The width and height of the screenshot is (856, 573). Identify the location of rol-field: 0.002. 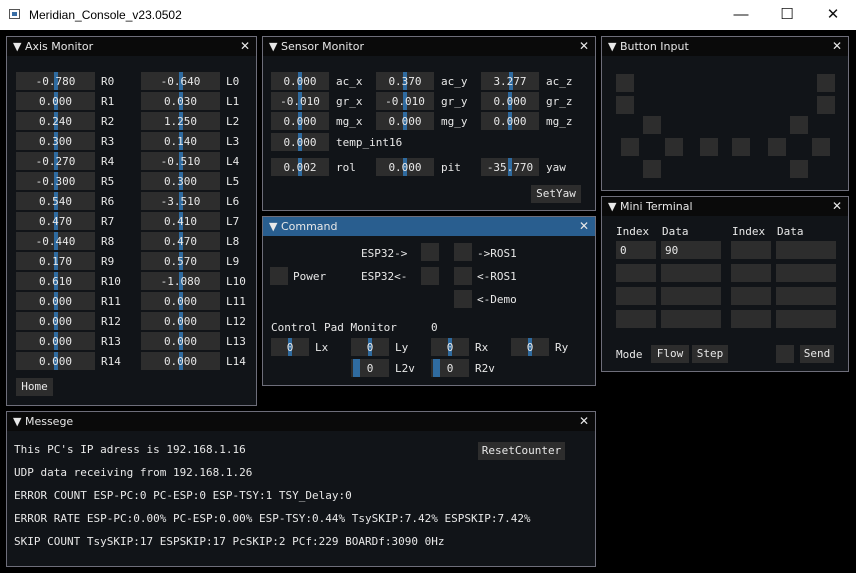
(300, 167).